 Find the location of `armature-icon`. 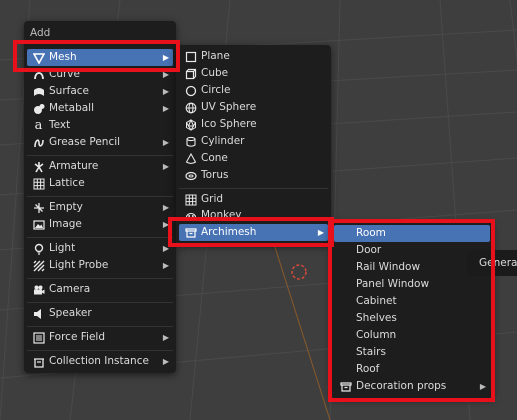

armature-icon is located at coordinates (38, 166).